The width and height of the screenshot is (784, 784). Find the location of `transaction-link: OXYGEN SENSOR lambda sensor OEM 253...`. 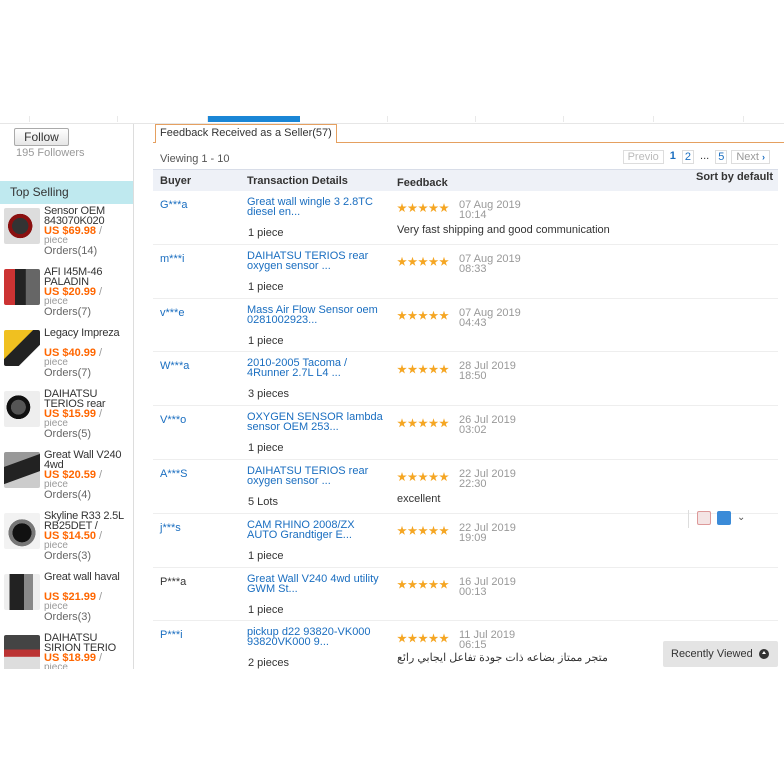

transaction-link: OXYGEN SENSOR lambda sensor OEM 253... is located at coordinates (317, 423).